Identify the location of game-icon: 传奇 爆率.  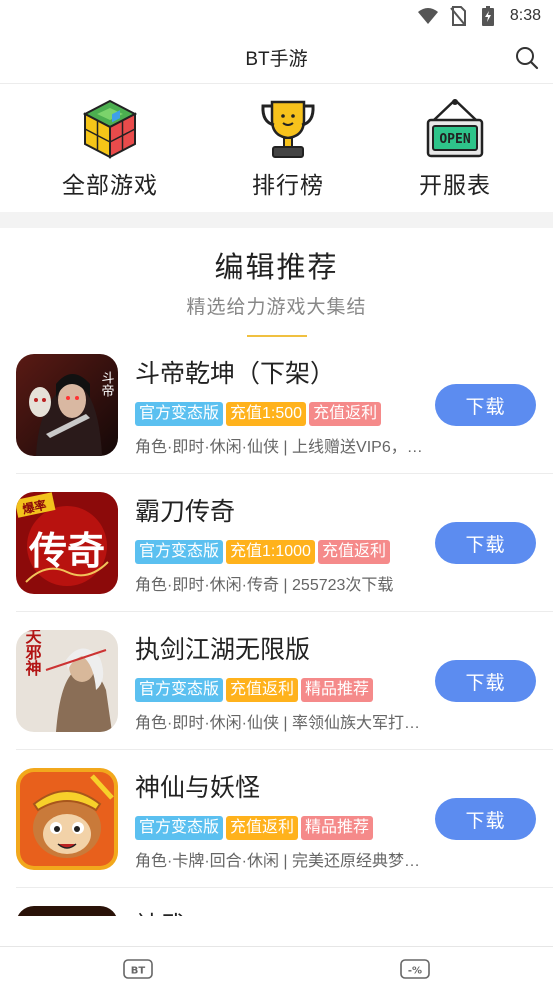
(67, 543).